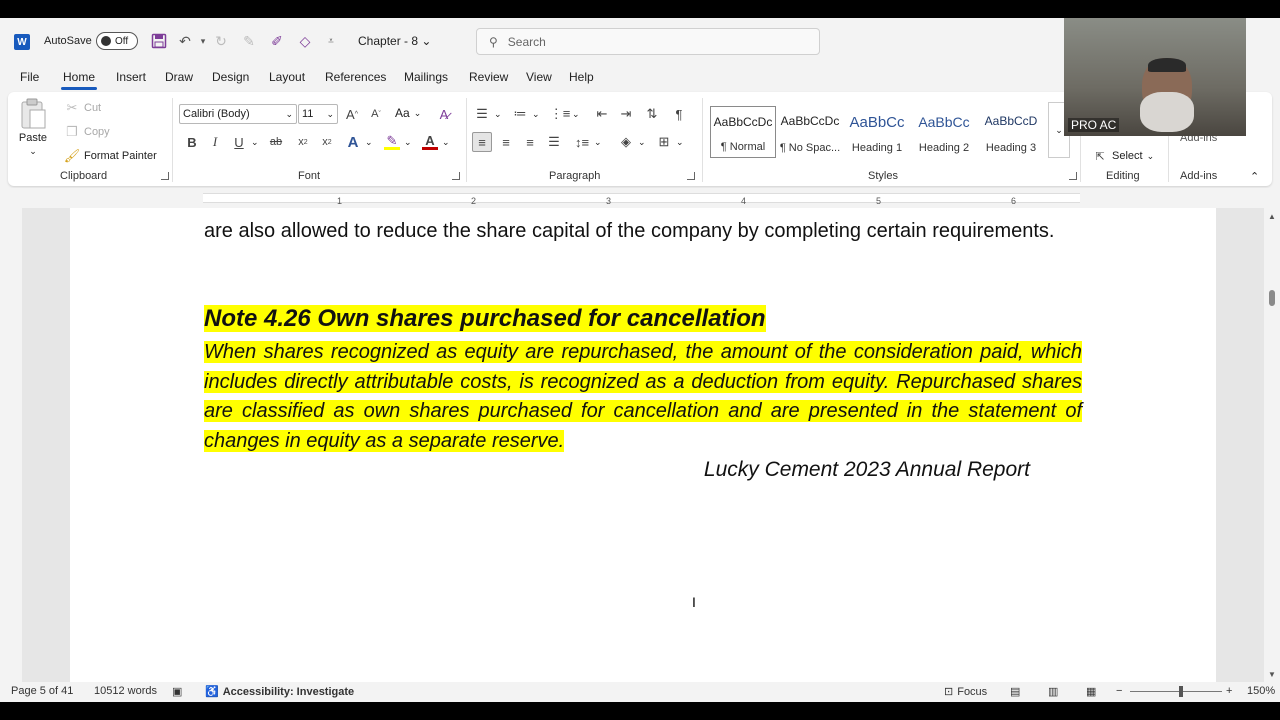 This screenshot has height=720, width=1280. I want to click on select-button: ⇱ Select ⌄, so click(1123, 156).